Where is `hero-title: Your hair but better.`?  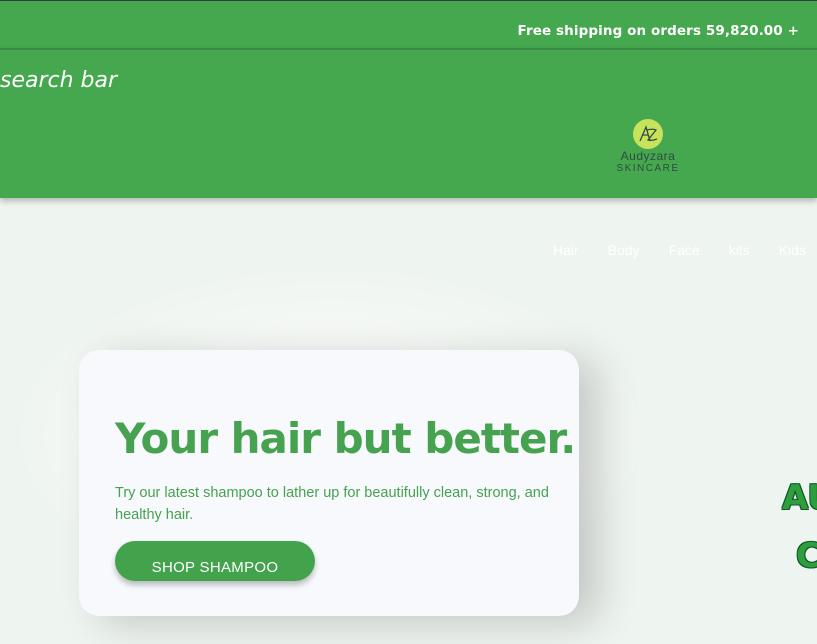
hero-title: Your hair but better. is located at coordinates (345, 438).